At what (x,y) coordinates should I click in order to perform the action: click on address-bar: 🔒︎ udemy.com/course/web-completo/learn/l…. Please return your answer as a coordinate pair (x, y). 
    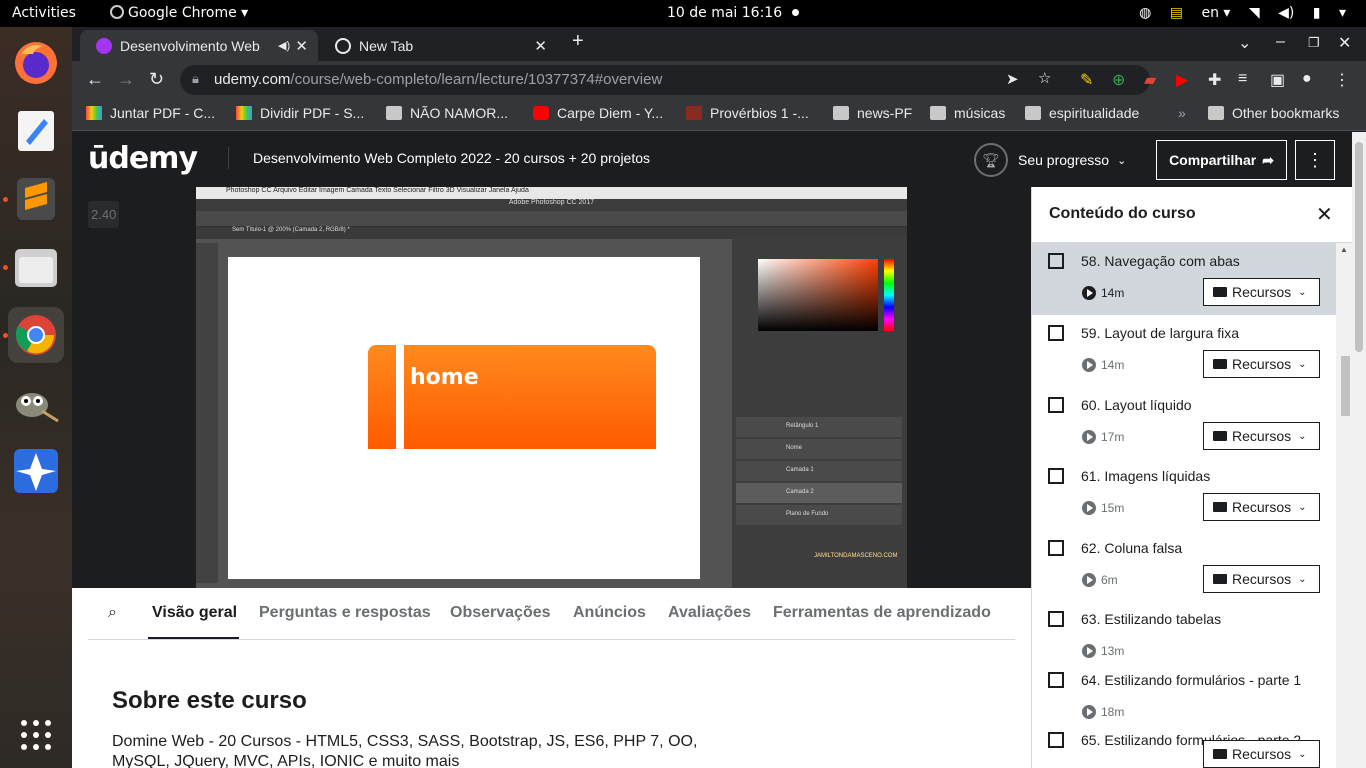
    Looking at the image, I should click on (665, 80).